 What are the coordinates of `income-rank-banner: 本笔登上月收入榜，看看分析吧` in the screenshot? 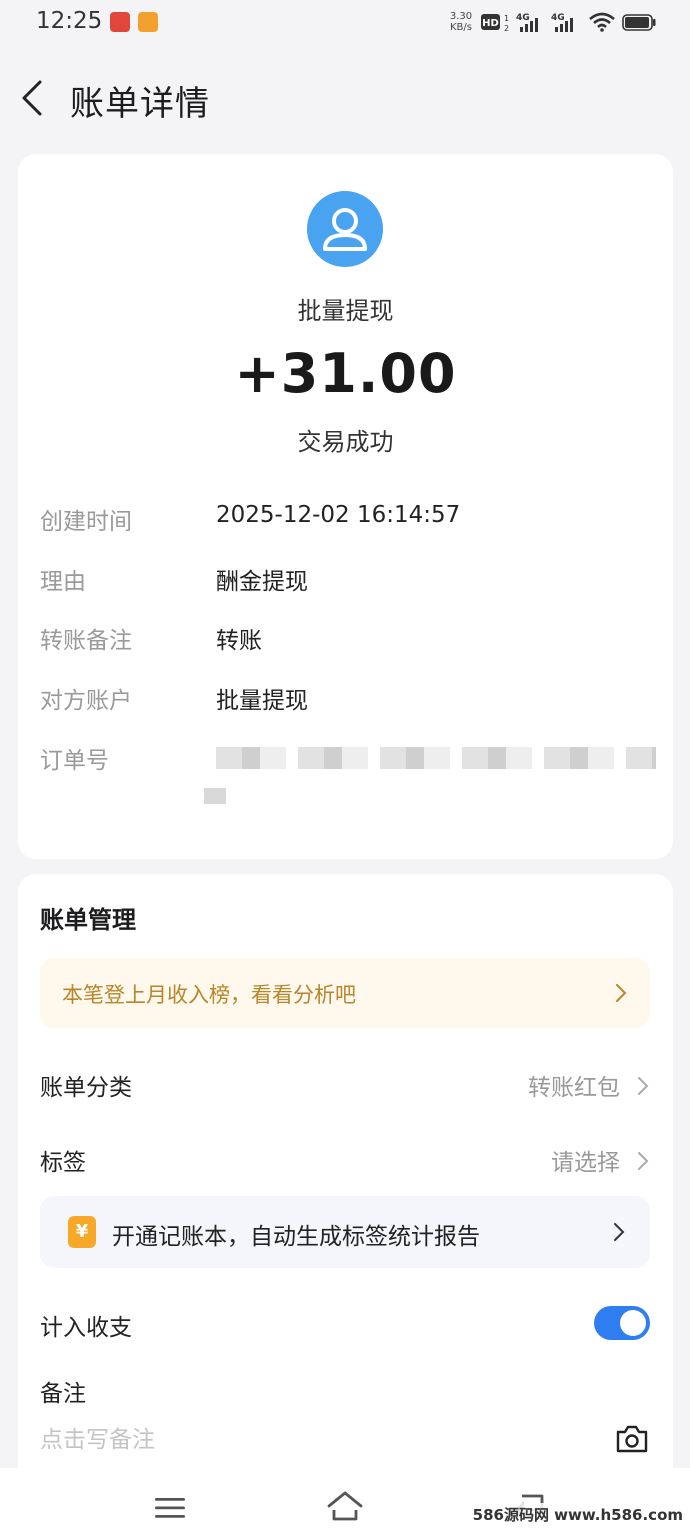 It's located at (345, 993).